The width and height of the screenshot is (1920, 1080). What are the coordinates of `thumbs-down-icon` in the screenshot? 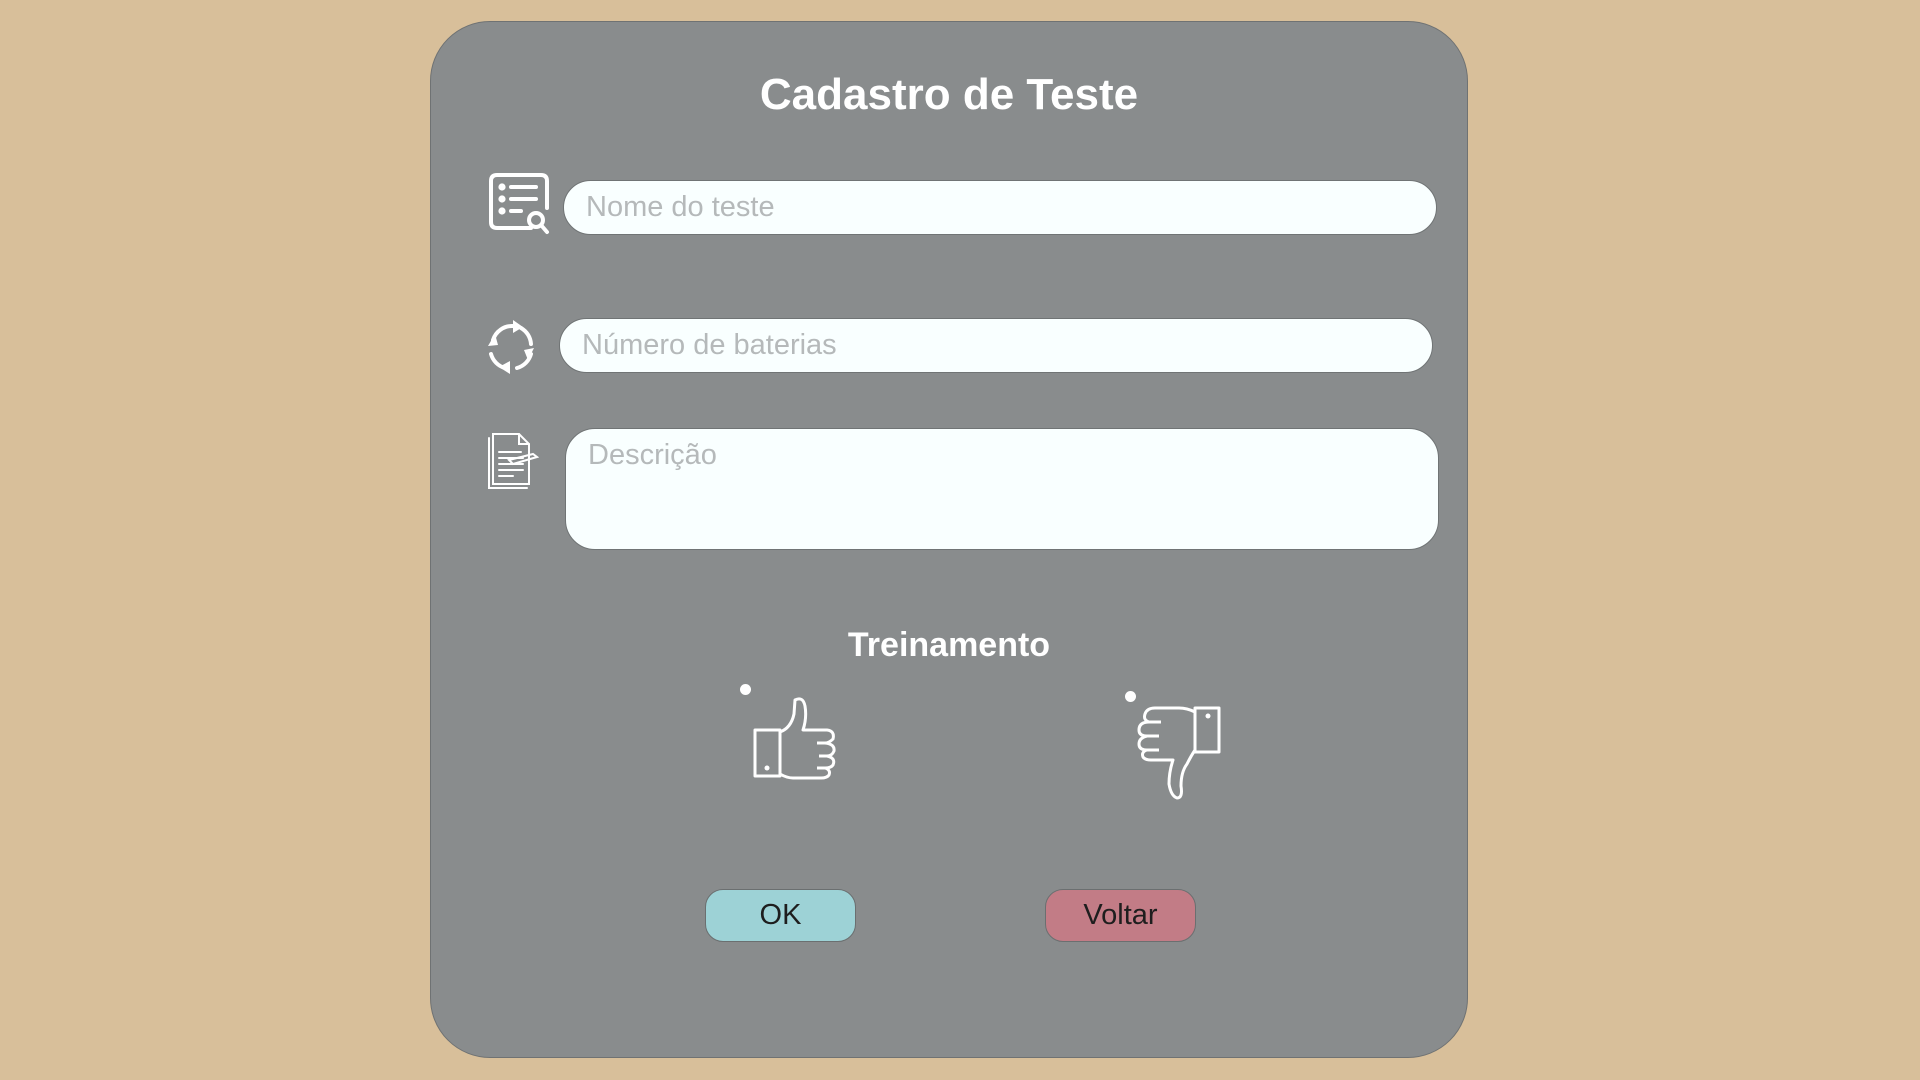 It's located at (1178, 750).